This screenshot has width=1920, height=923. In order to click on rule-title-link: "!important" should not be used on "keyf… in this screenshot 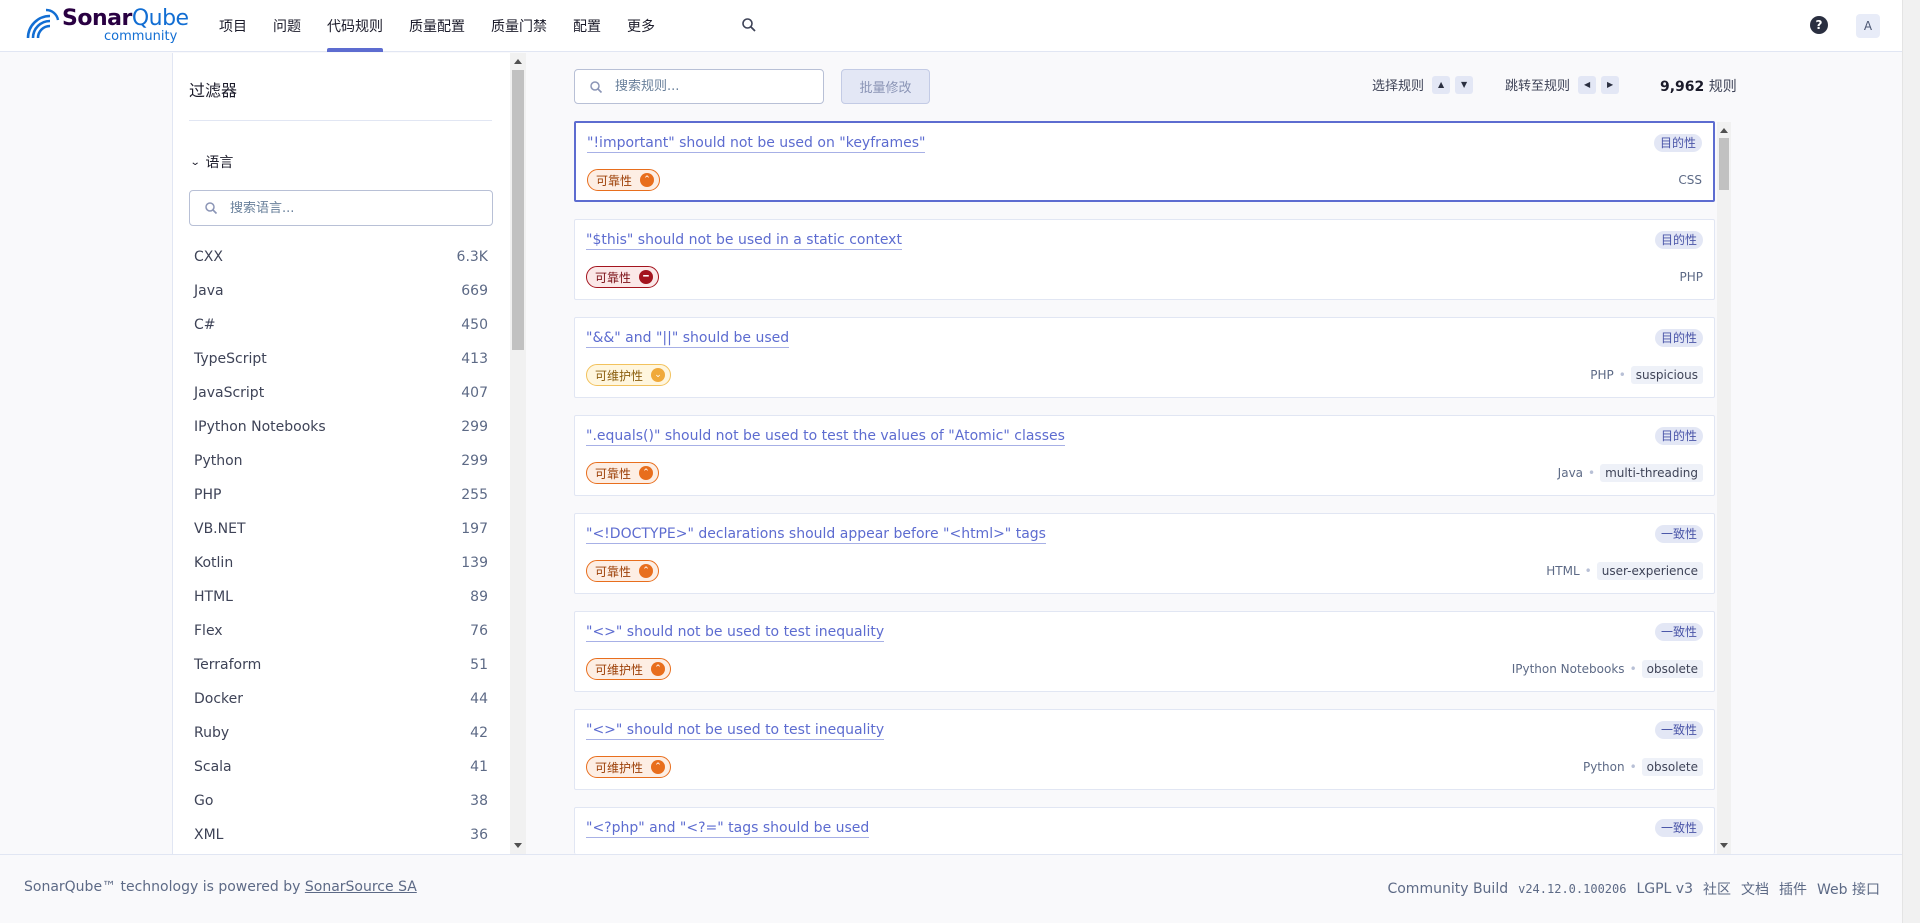, I will do `click(756, 143)`.